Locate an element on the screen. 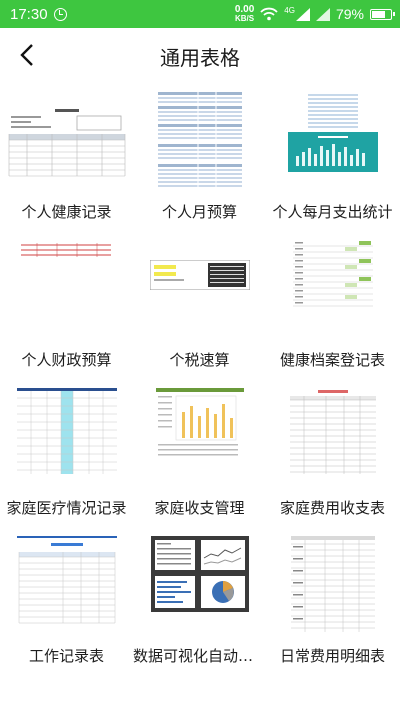  network-speed-value: 0.00 is located at coordinates (244, 9).